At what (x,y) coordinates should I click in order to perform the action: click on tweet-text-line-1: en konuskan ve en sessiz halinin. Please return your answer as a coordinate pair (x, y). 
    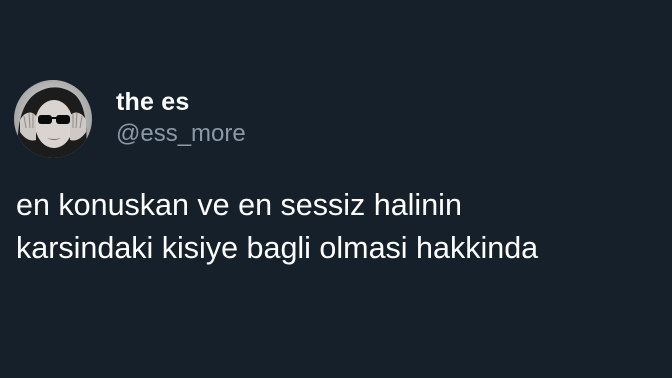
    Looking at the image, I should click on (239, 205).